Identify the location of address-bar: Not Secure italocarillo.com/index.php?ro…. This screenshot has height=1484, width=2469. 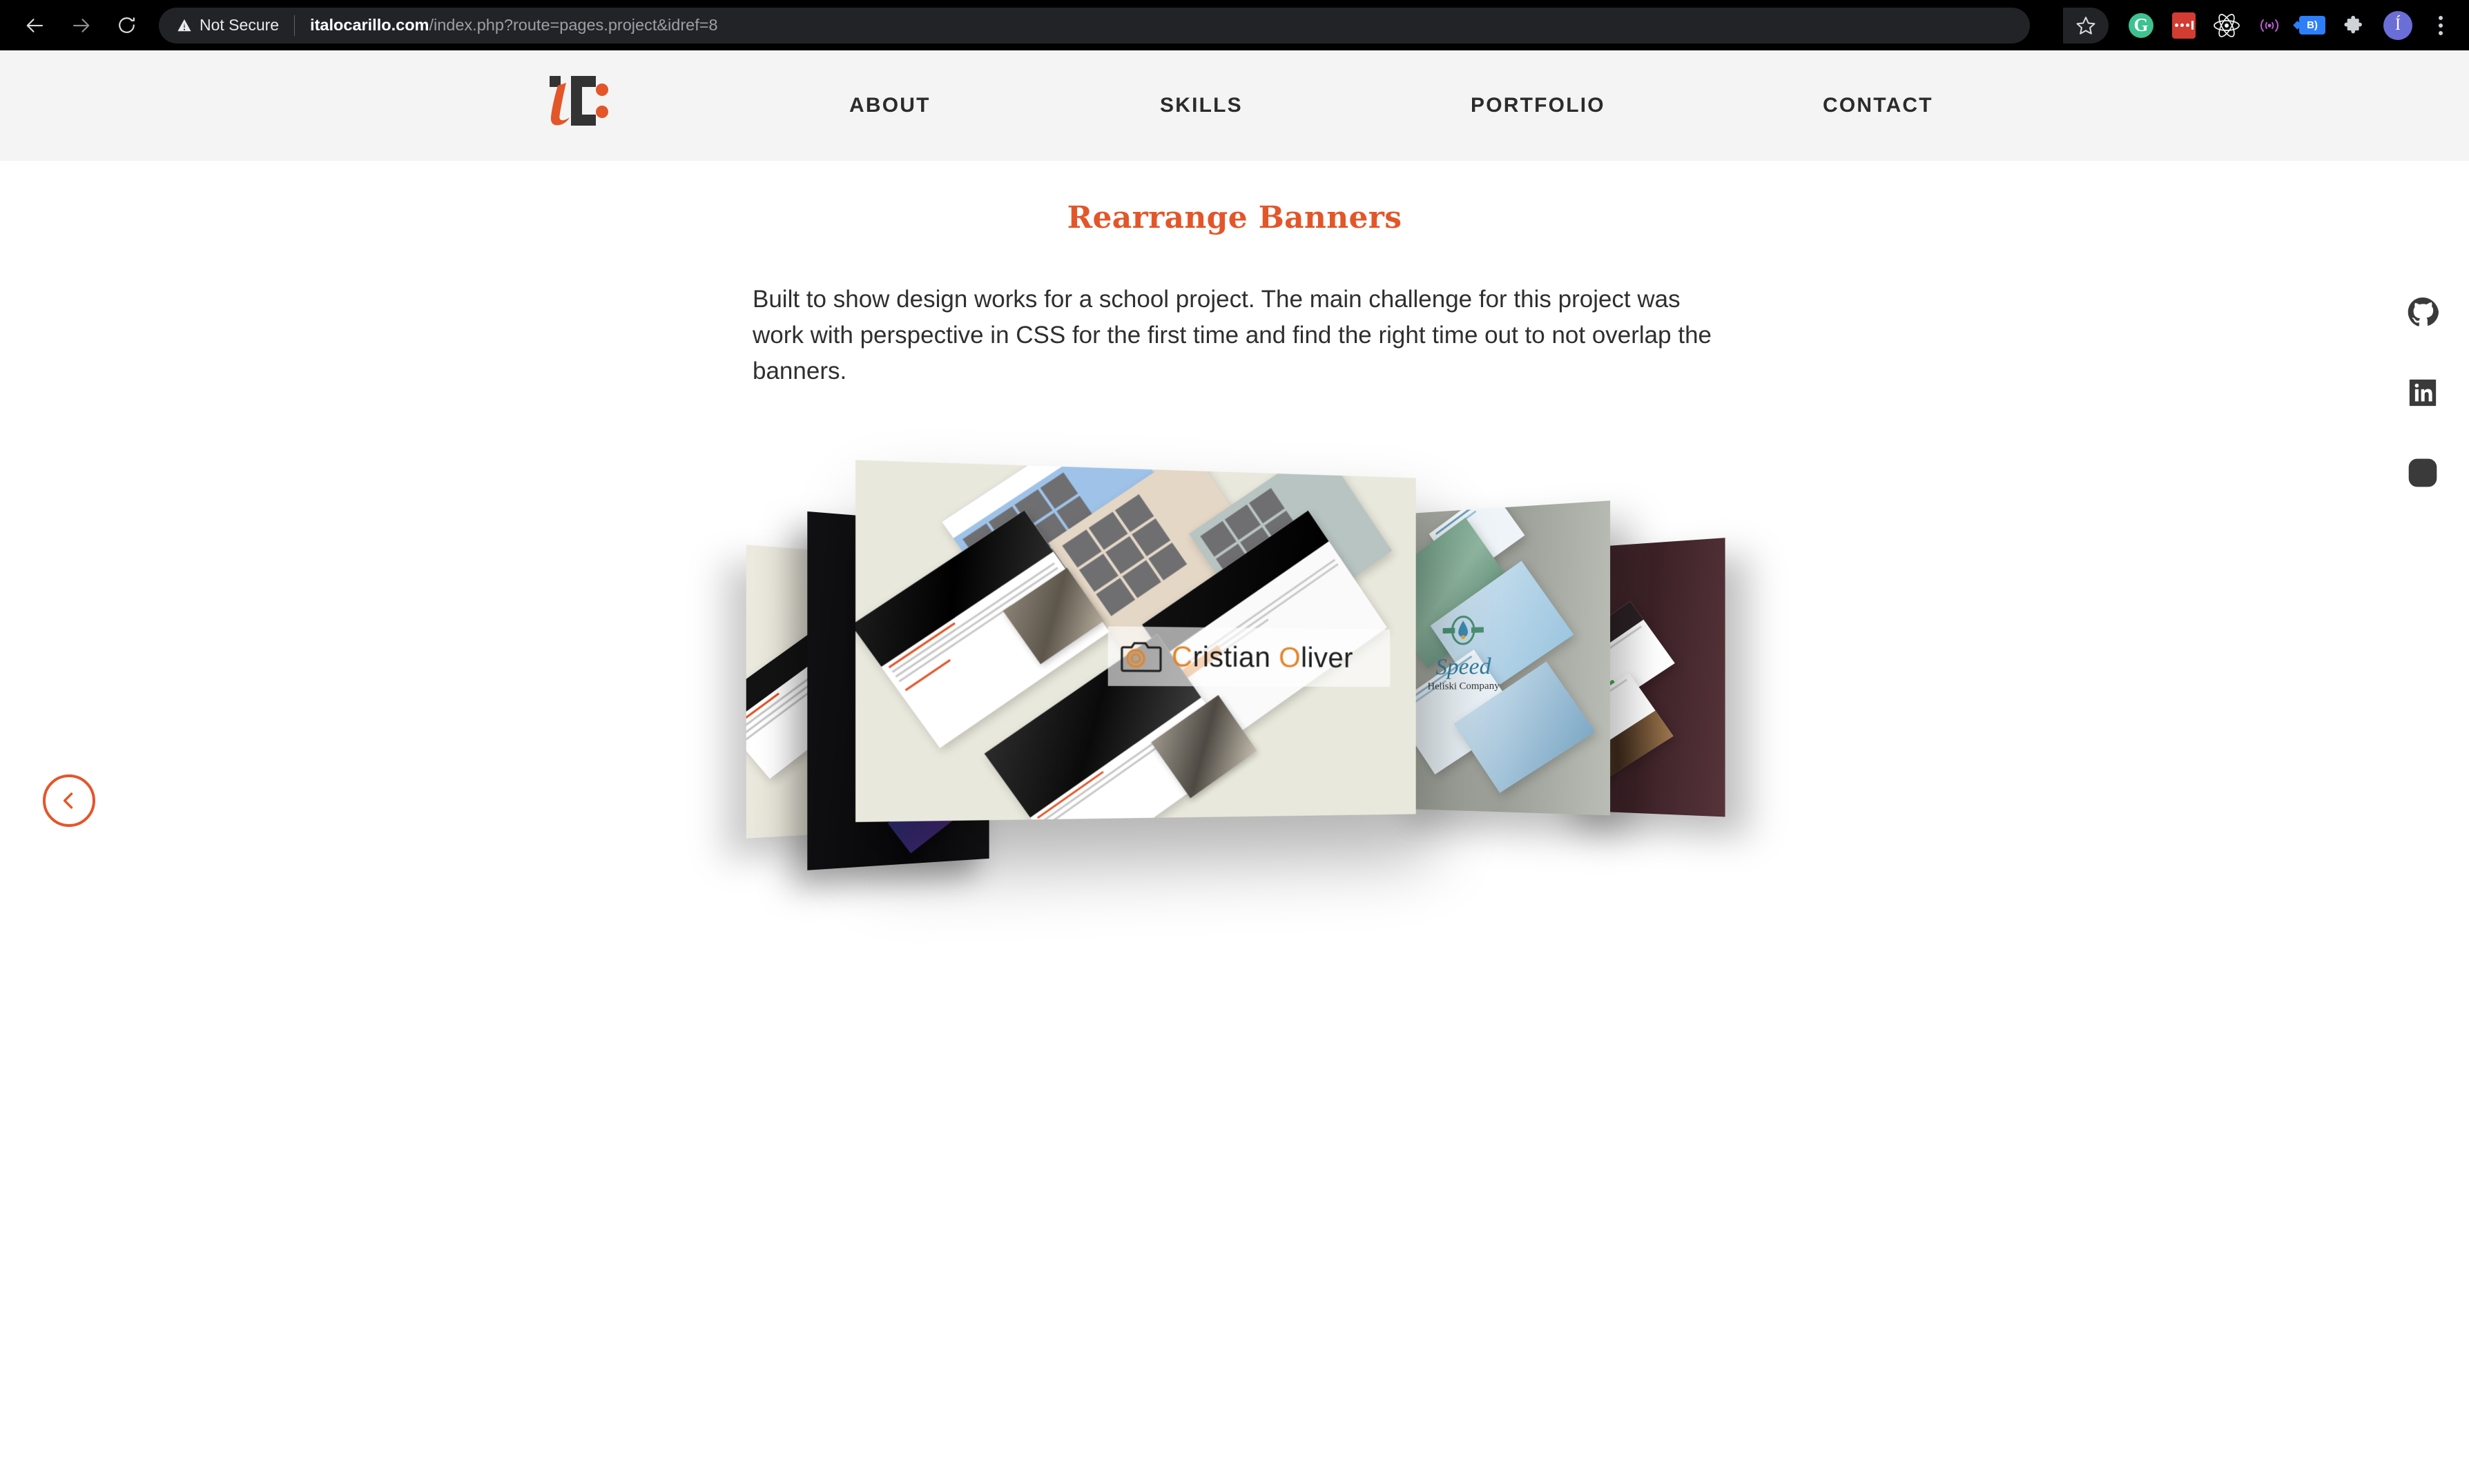
(1094, 25).